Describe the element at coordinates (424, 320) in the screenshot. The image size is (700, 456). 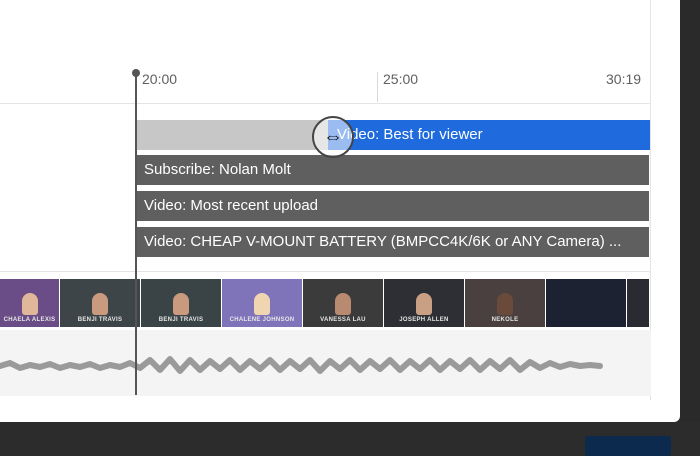
I see `thumbnail-caption: JOSEPH ALLEN` at that location.